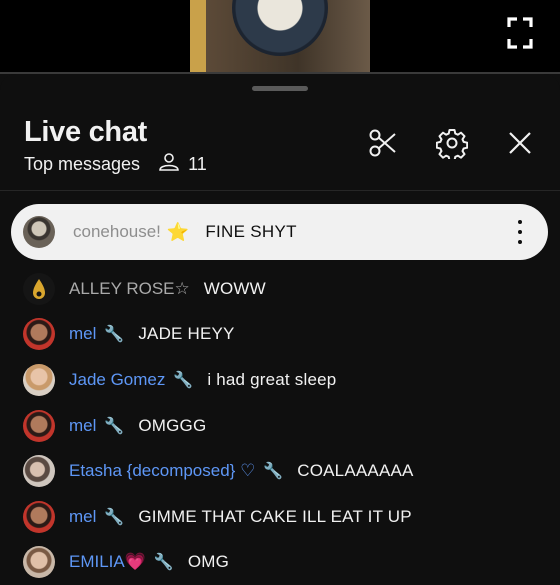 This screenshot has width=560, height=585. I want to click on pinned-author: conehouse!, so click(117, 232).